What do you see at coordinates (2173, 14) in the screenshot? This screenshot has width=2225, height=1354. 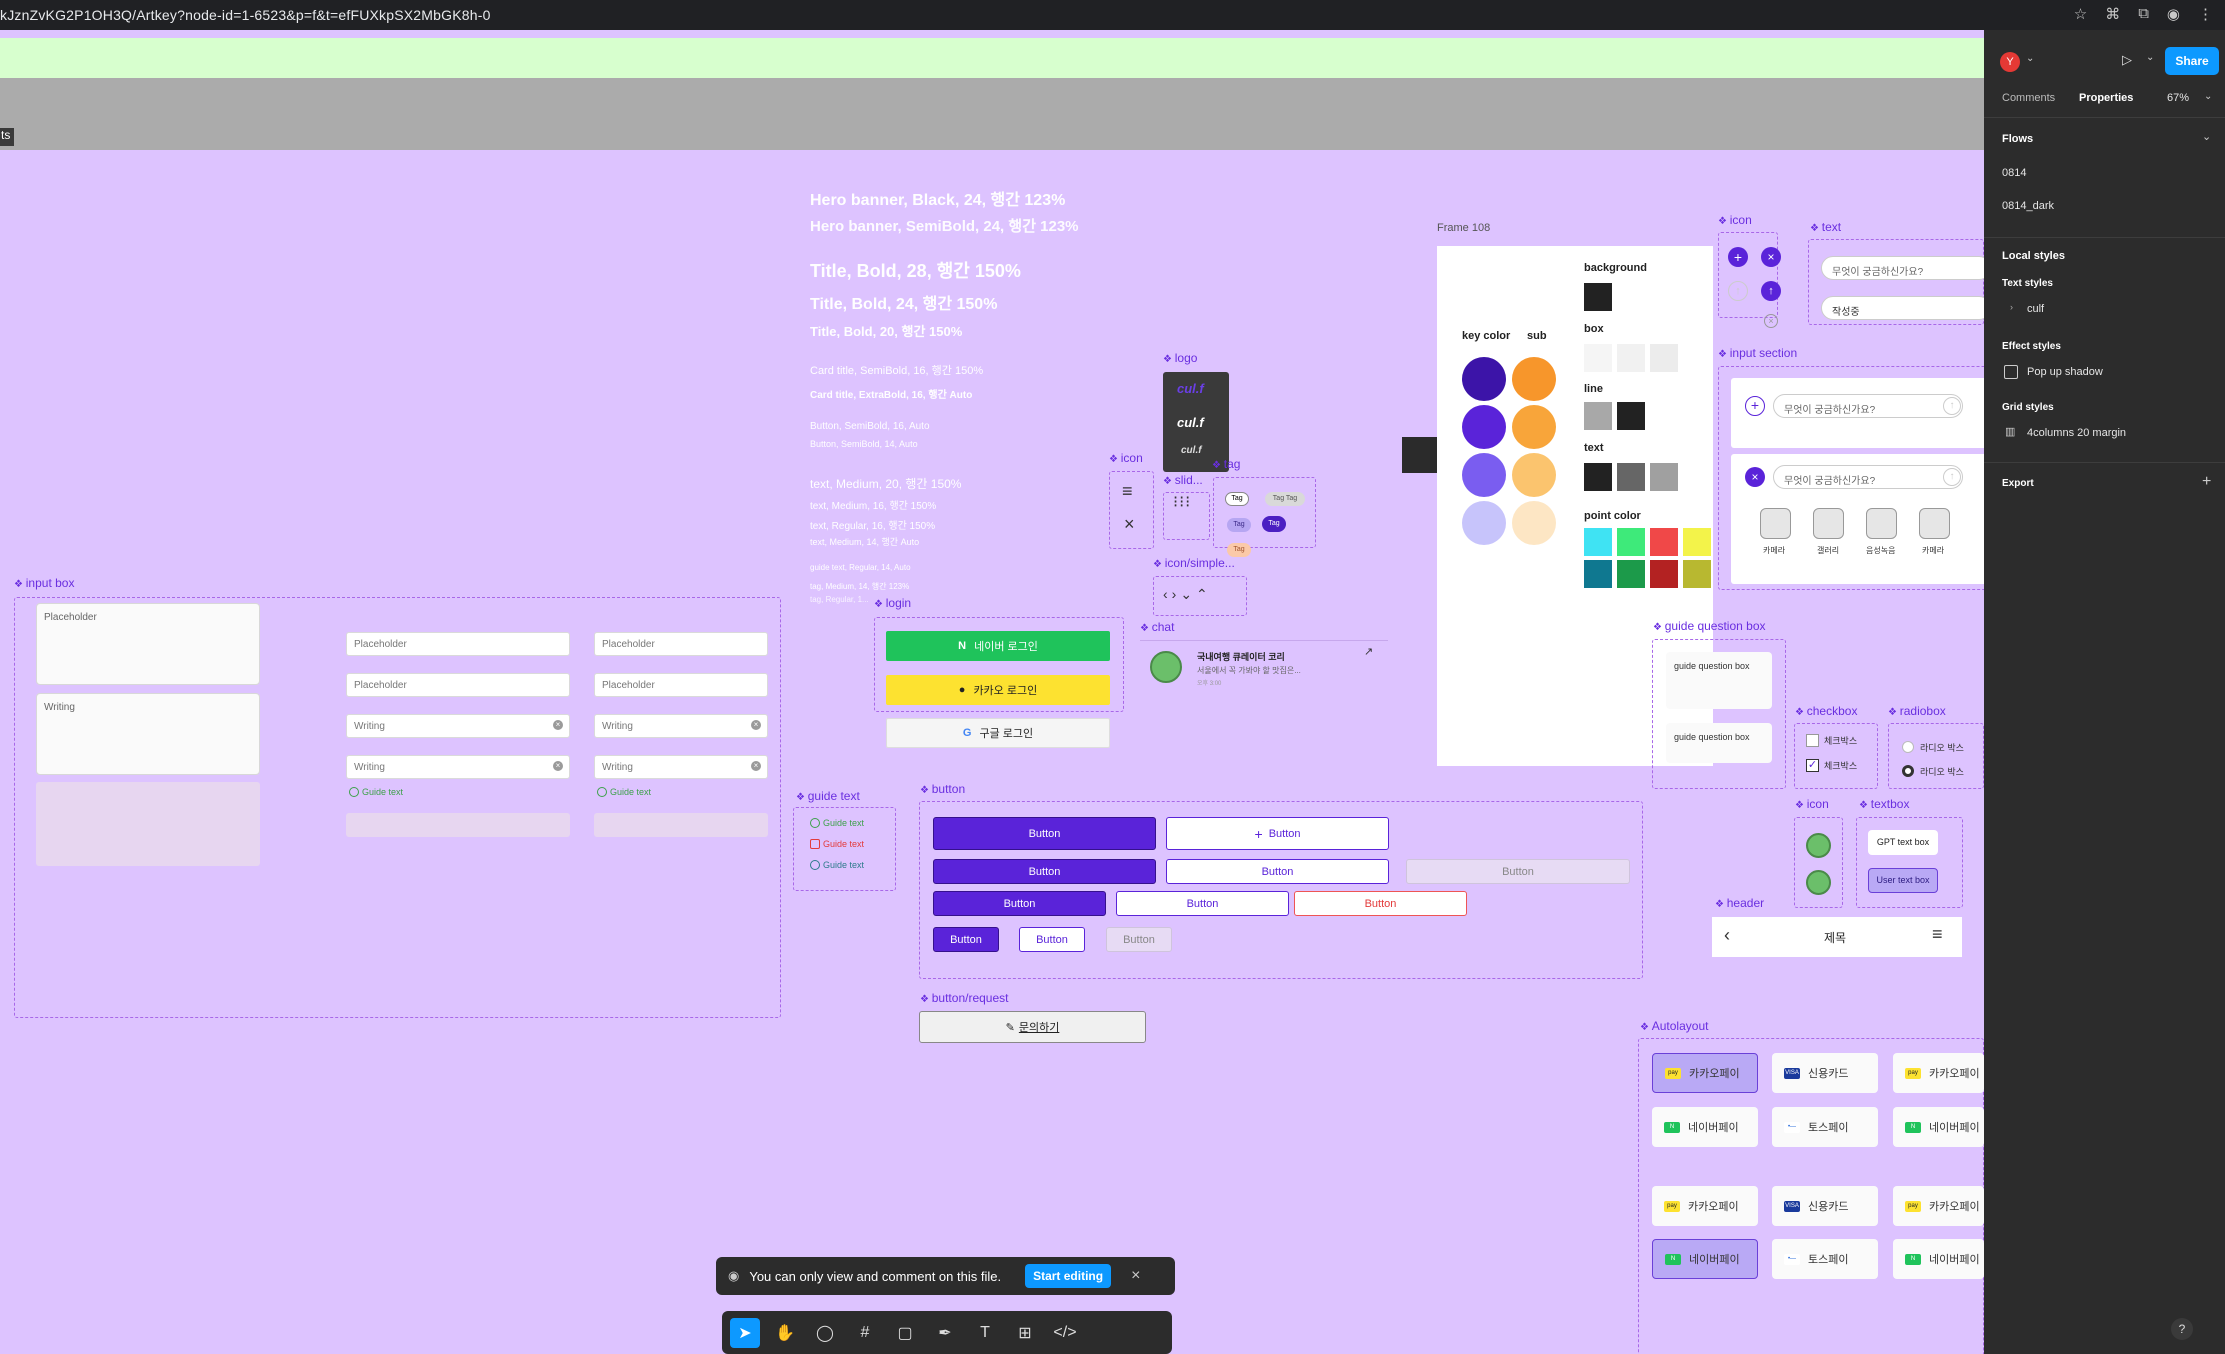 I see `profile-icon: ◉` at bounding box center [2173, 14].